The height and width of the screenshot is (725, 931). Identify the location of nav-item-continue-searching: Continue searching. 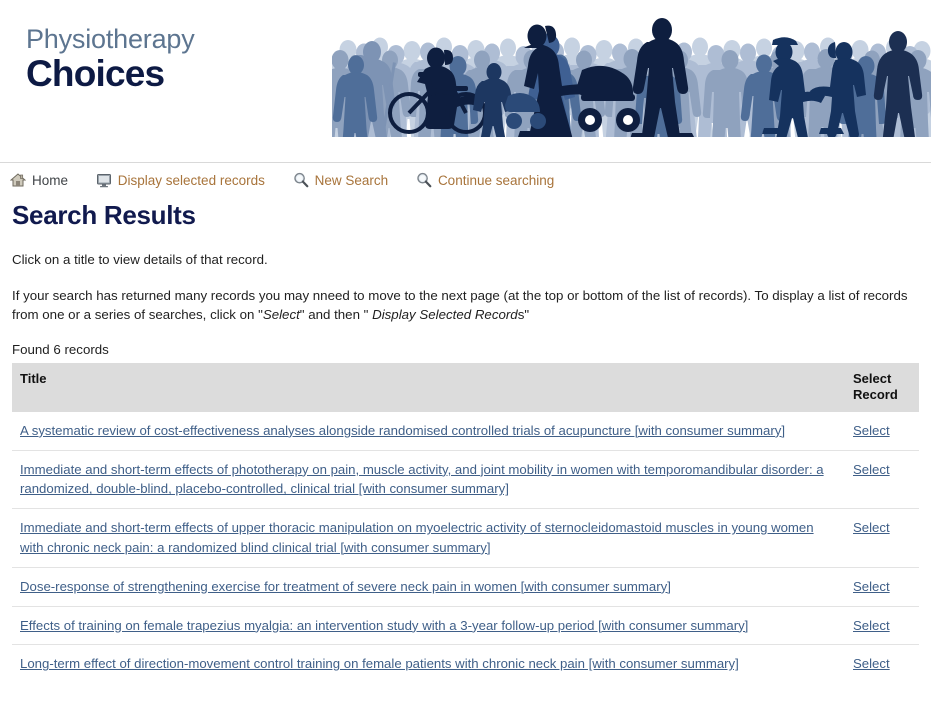
(485, 180).